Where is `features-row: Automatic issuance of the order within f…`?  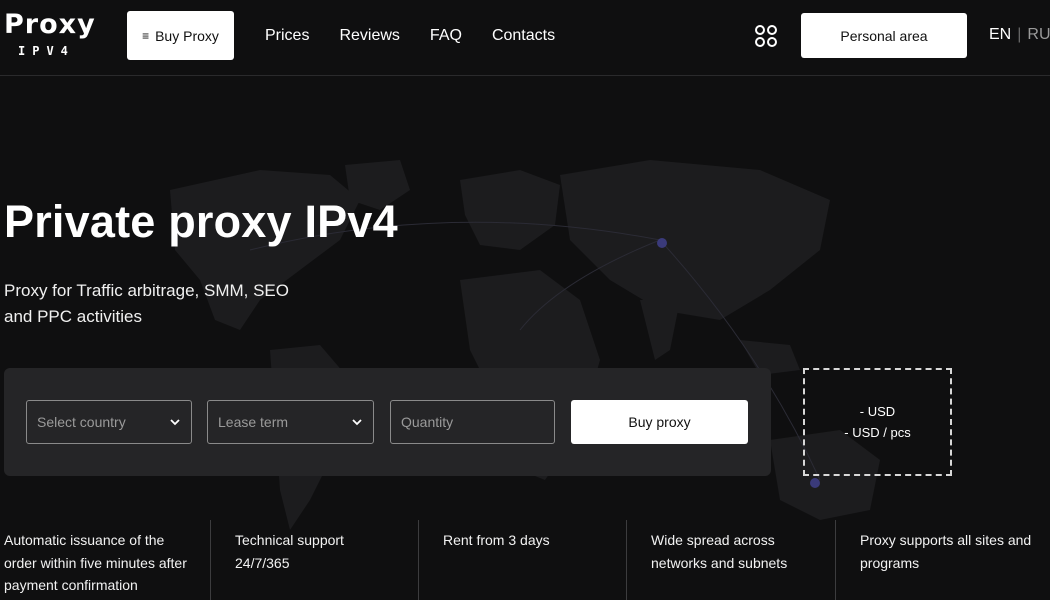
features-row: Automatic issuance of the order within f… is located at coordinates (525, 560).